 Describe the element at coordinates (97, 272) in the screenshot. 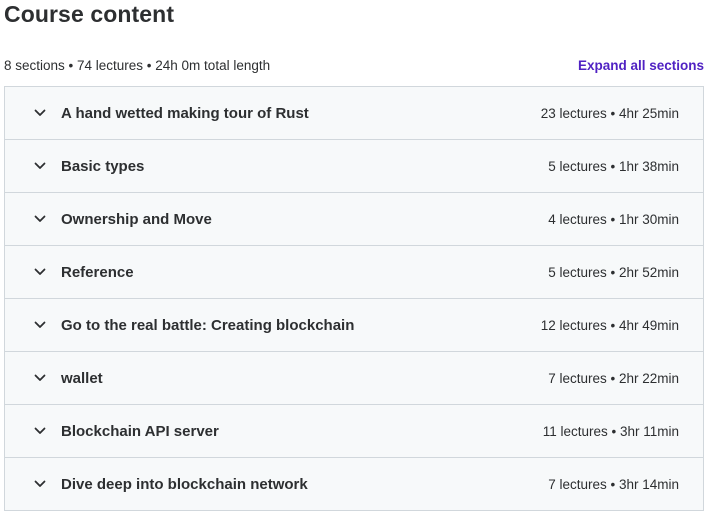

I see `section-title: Reference` at that location.